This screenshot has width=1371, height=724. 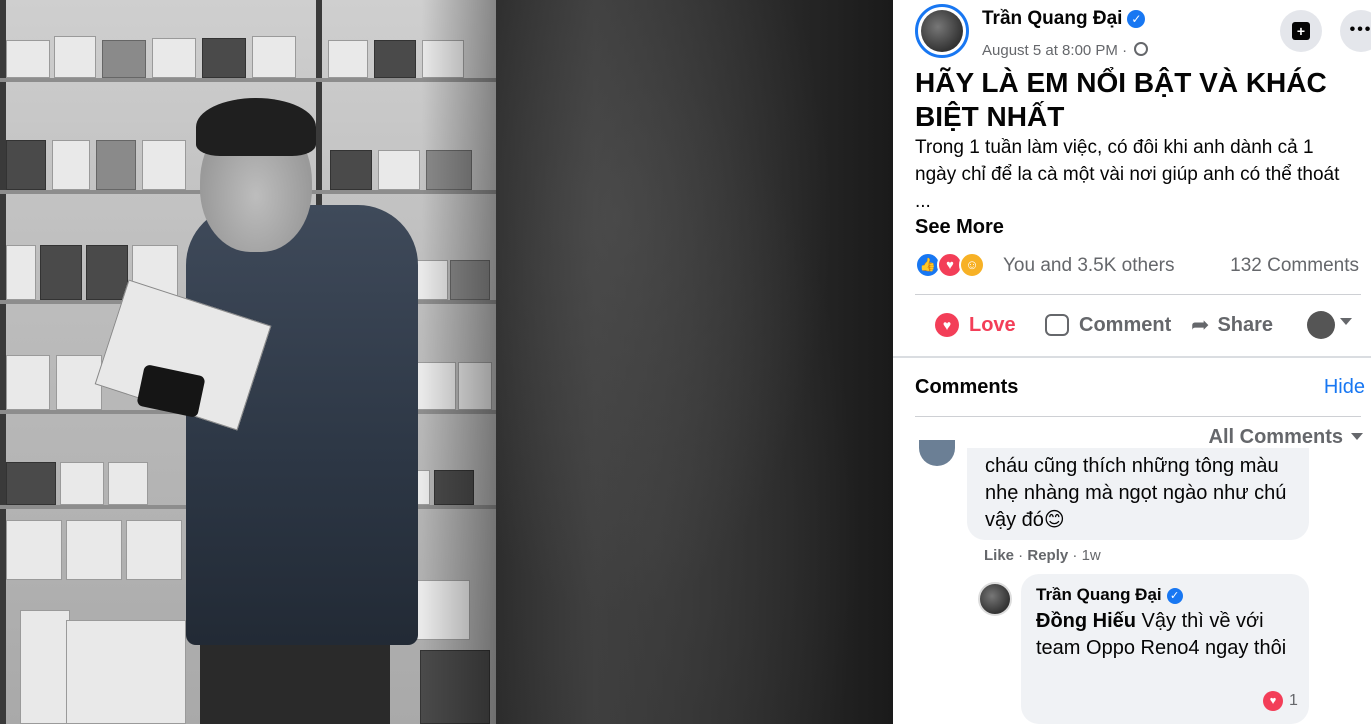 I want to click on reply-reaction-count: 1, so click(x=1293, y=700).